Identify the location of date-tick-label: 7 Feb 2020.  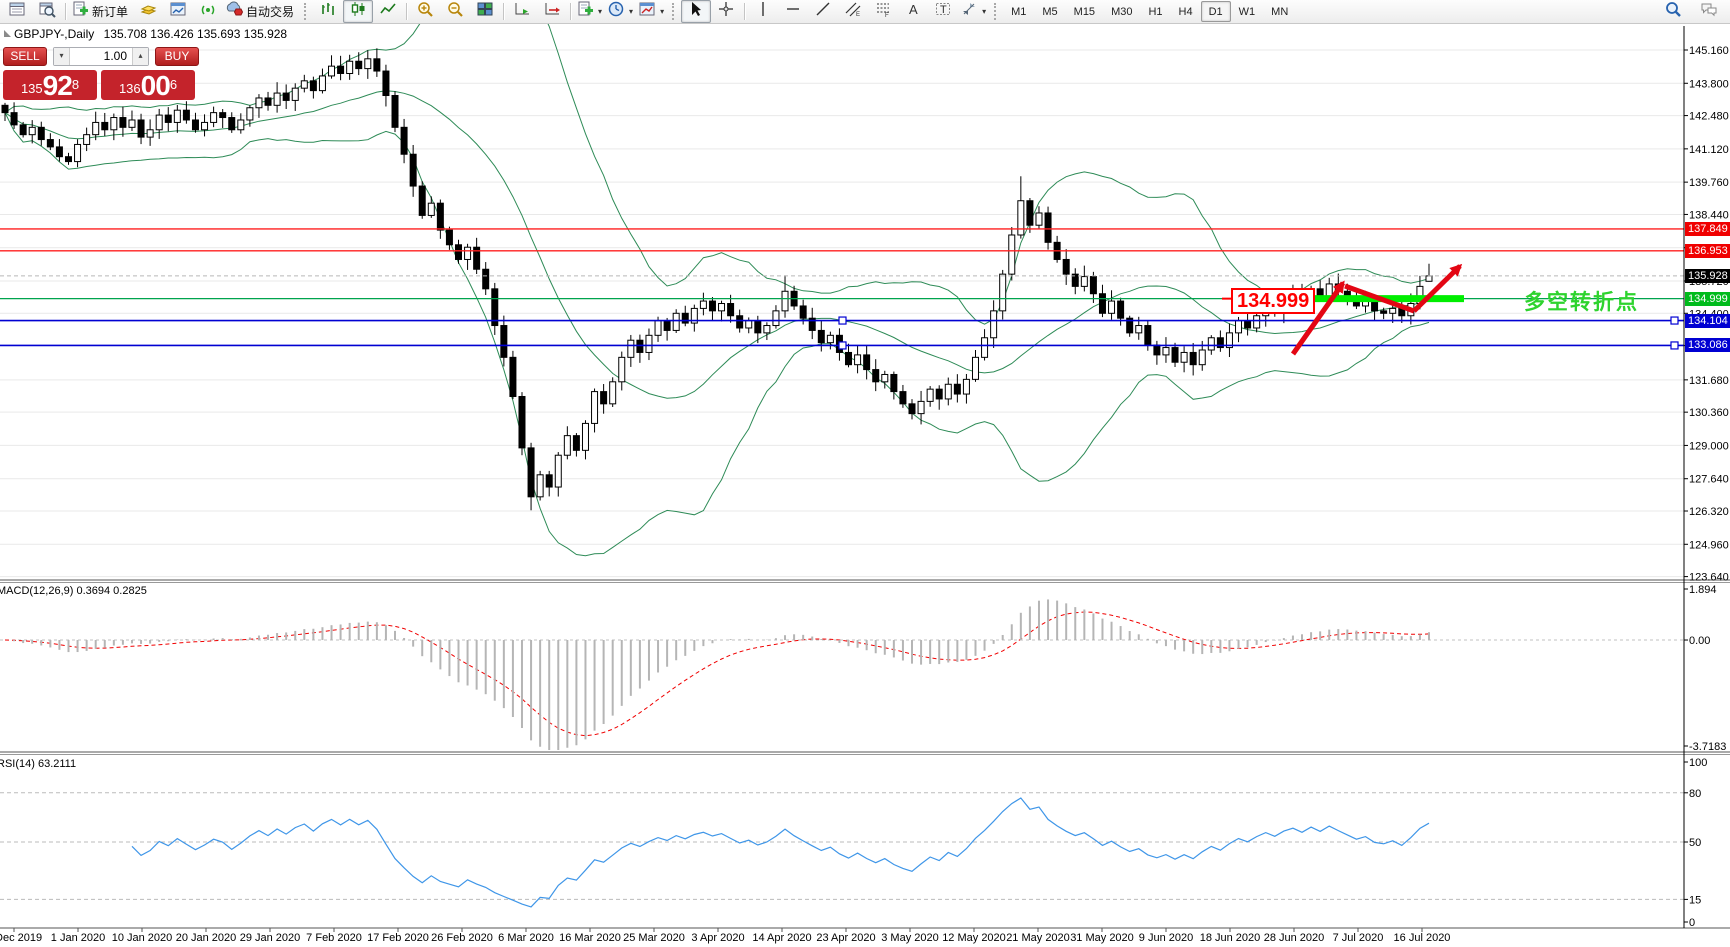
(334, 938).